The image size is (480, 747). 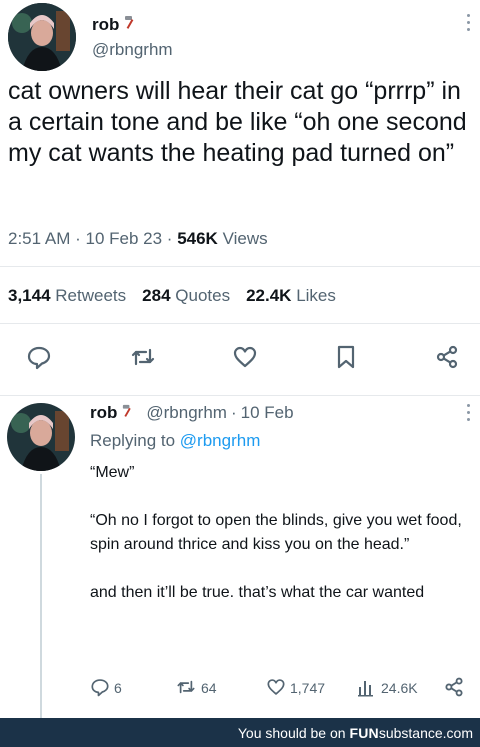 I want to click on author-handle: @rbngrhm, so click(x=132, y=50).